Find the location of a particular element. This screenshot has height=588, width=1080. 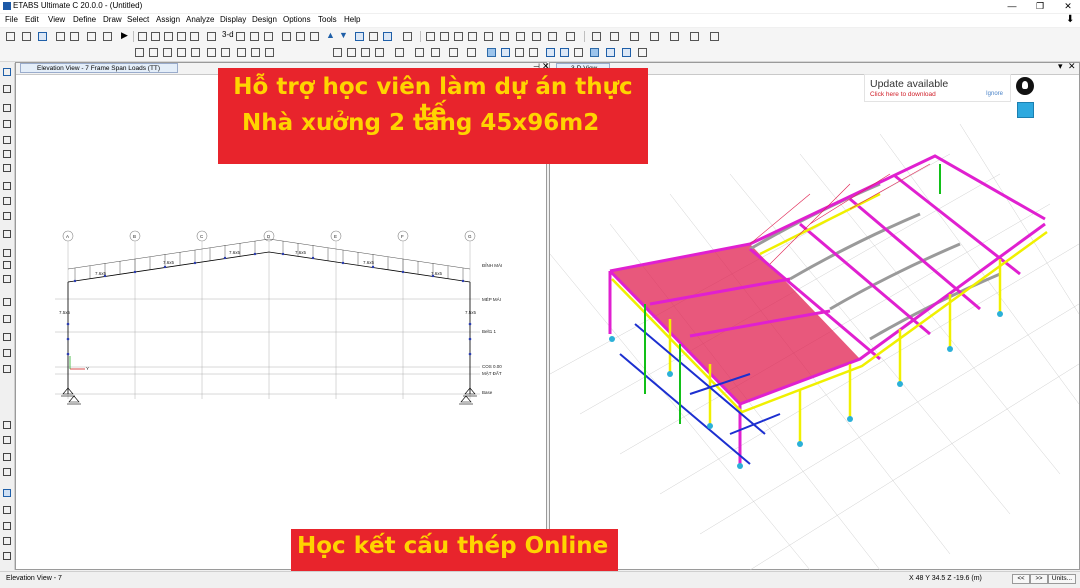

quick-draw-beam-icon is located at coordinates (453, 52).